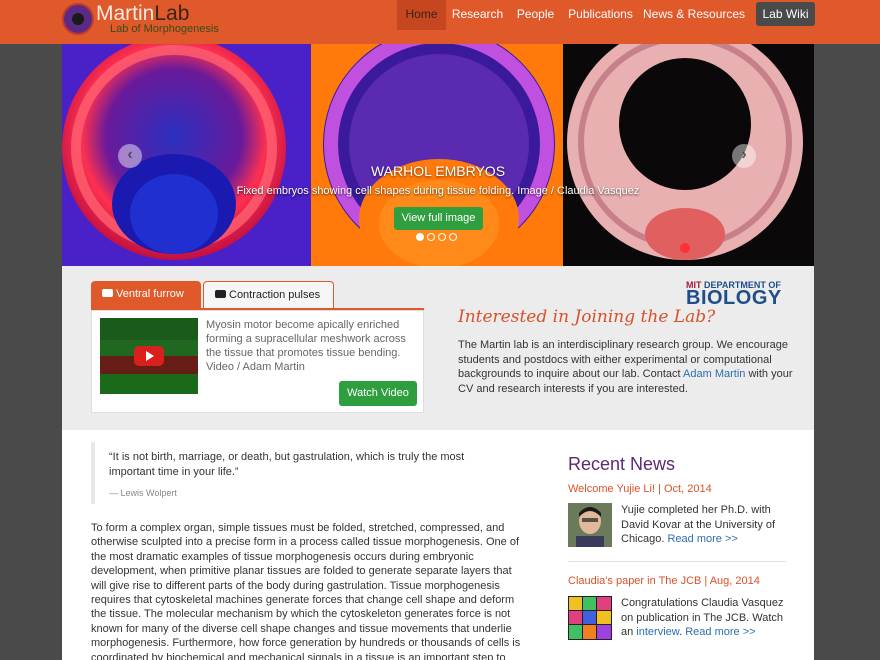 This screenshot has width=880, height=660. What do you see at coordinates (477, 15) in the screenshot?
I see `nav-item-research: Research` at bounding box center [477, 15].